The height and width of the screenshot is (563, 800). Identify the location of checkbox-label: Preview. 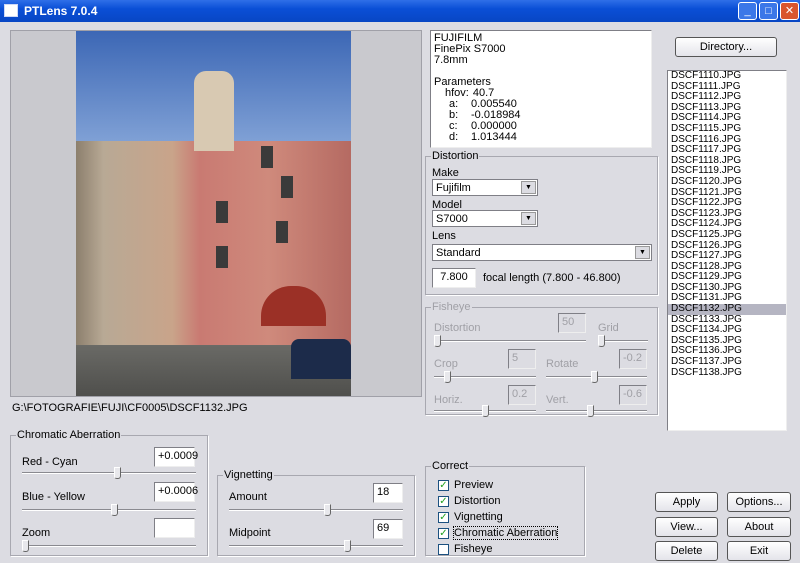
(474, 485).